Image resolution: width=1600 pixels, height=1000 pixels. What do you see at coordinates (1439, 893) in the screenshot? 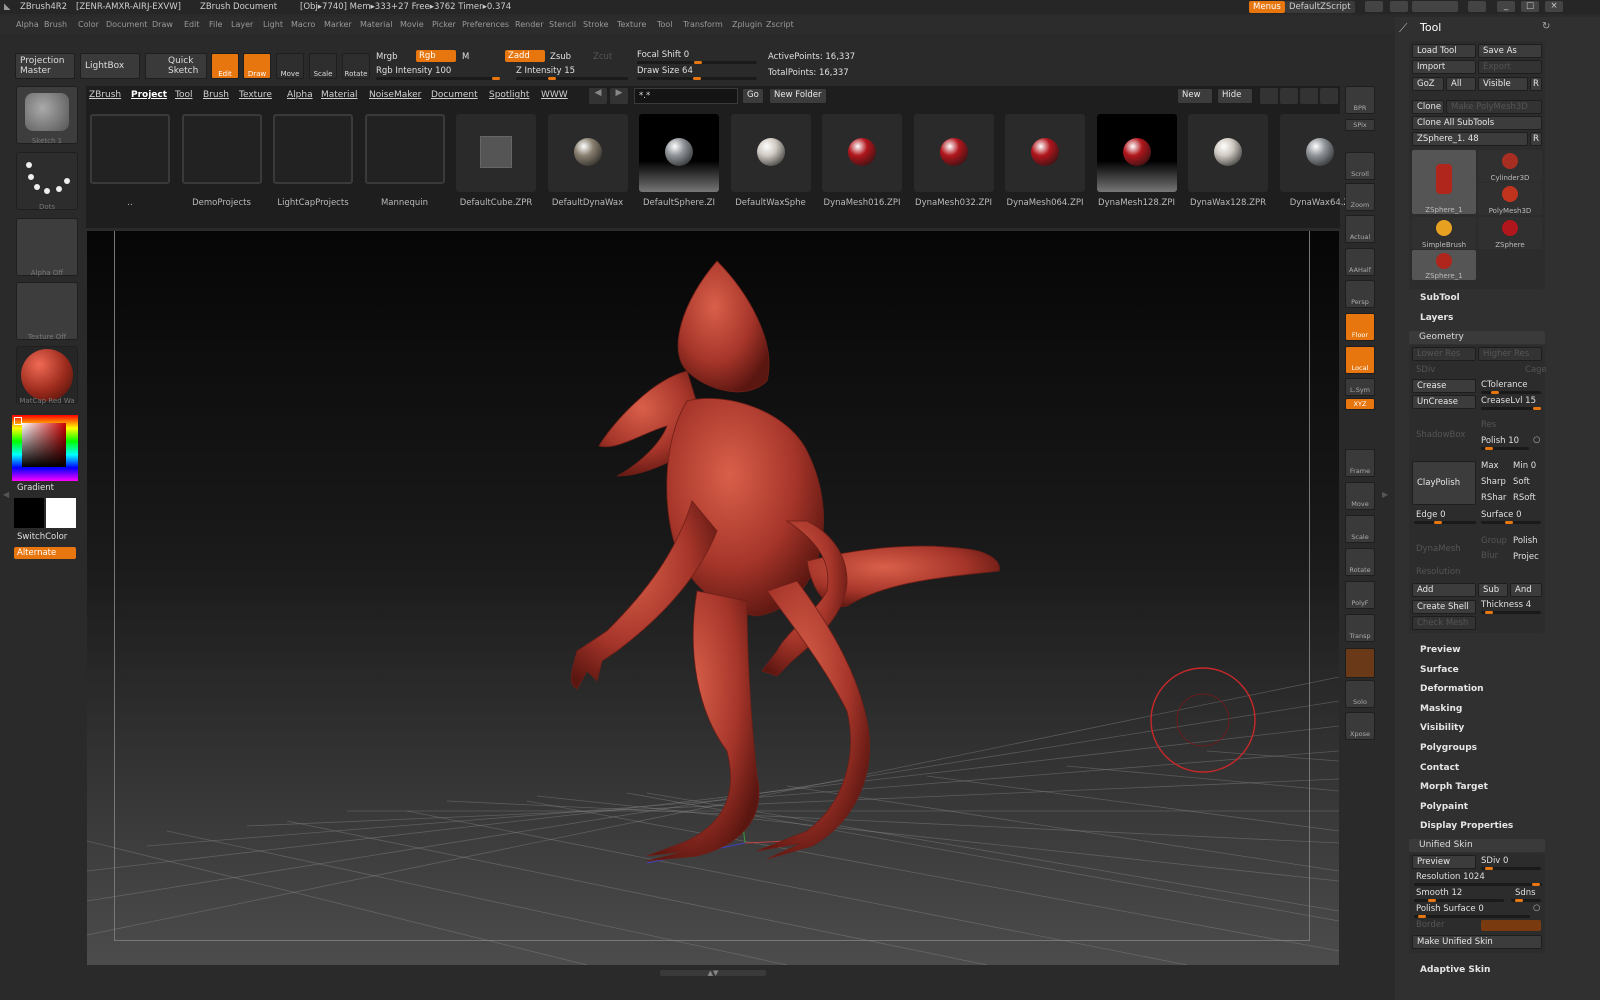
I see `us-smooth-slider: Smooth 12` at bounding box center [1439, 893].